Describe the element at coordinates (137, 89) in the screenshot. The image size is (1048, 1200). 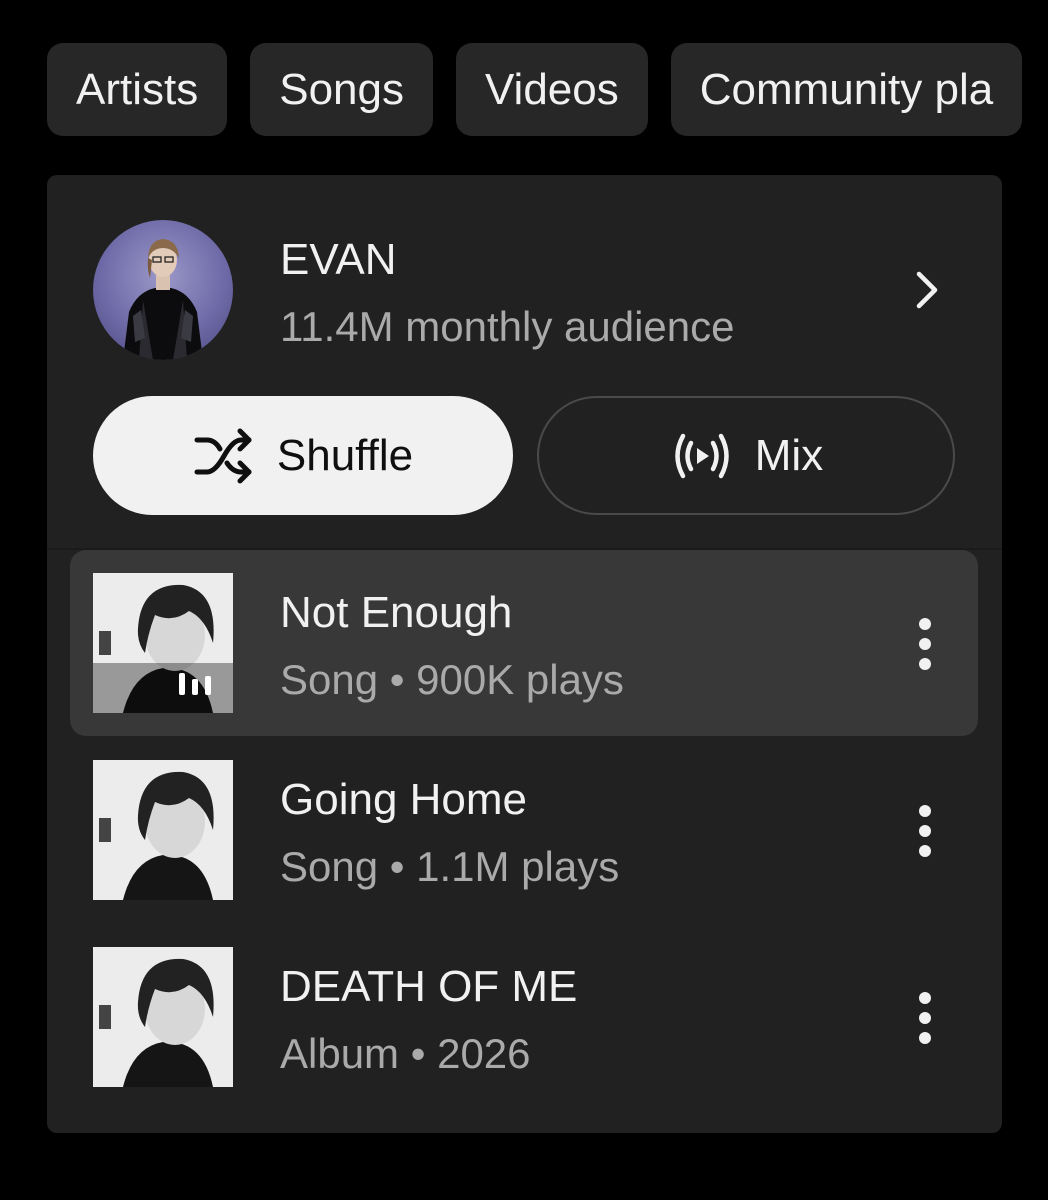
I see `chip-artists: Artists` at that location.